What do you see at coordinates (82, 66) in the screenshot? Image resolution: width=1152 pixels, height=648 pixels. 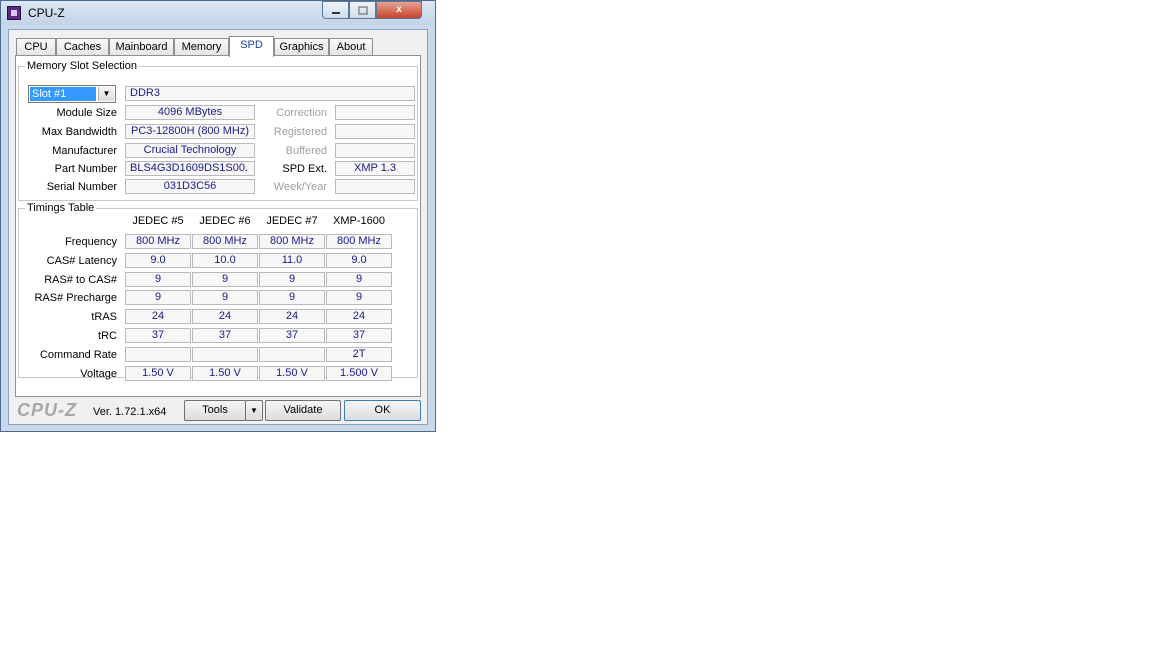 I see `group-title: Memory Slot Selection` at bounding box center [82, 66].